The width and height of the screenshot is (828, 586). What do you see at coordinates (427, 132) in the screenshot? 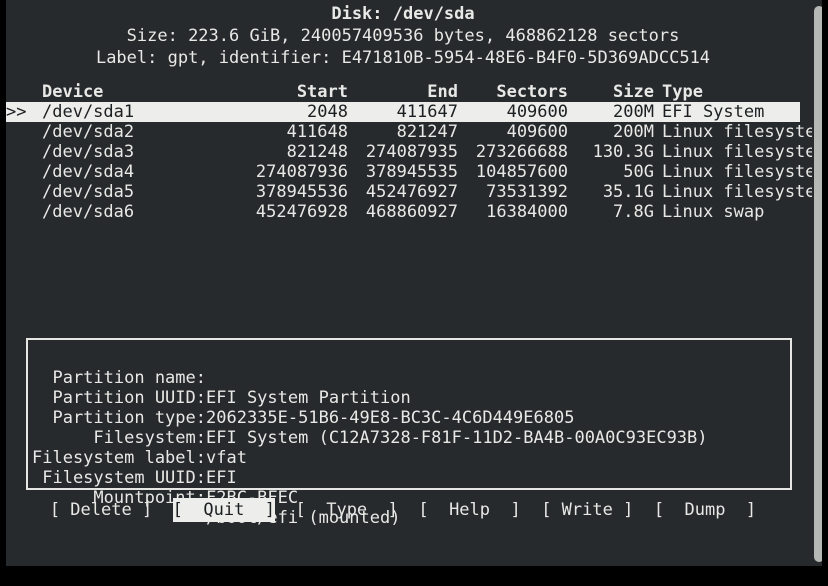
I see `row-end: 821247` at bounding box center [427, 132].